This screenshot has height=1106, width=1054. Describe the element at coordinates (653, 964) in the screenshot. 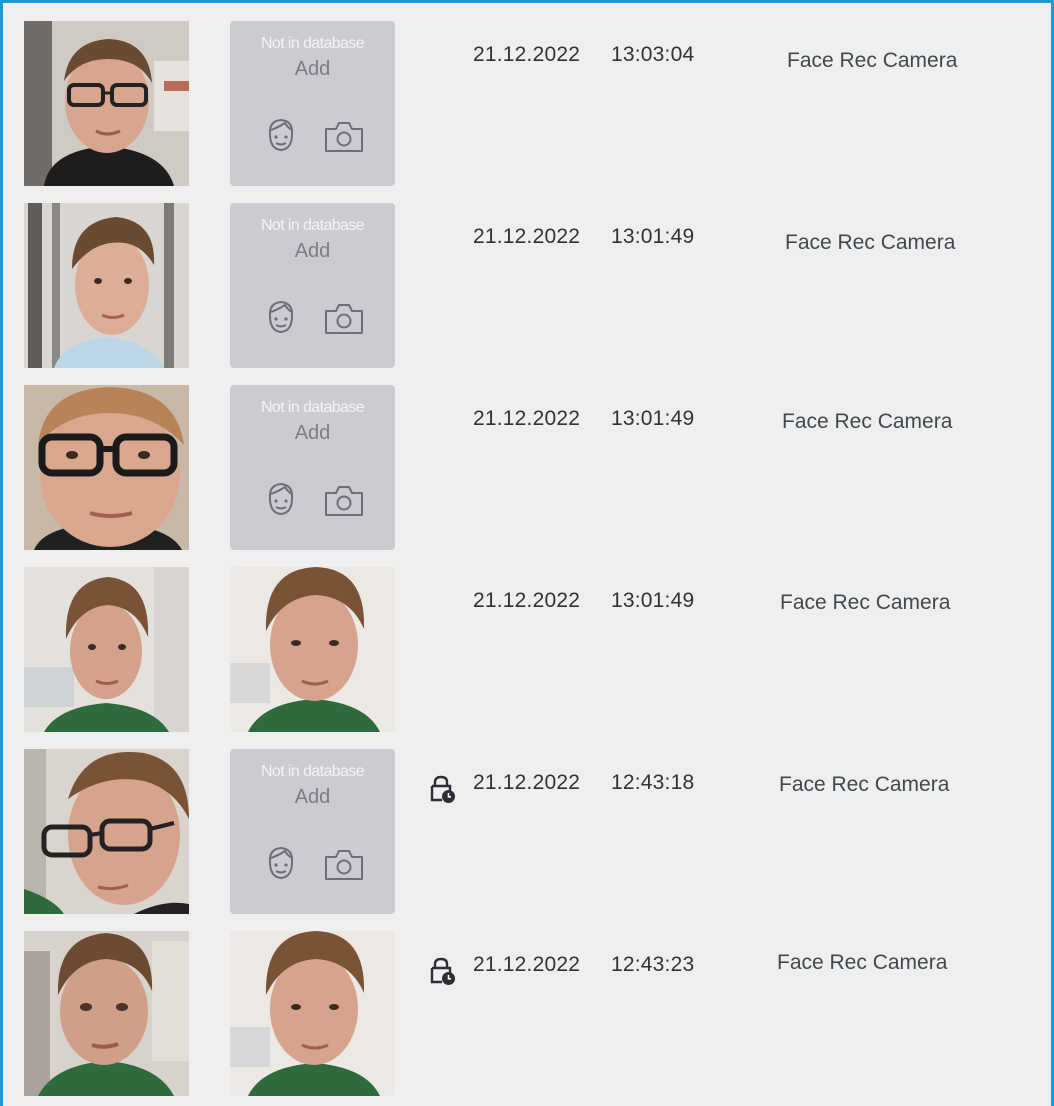

I see `event-time: 12:43:23` at that location.